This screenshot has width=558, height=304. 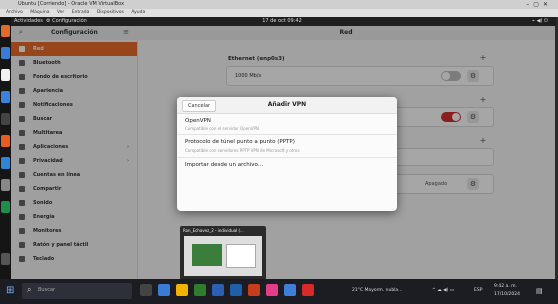 What do you see at coordinates (5, 53) in the screenshot?
I see `thunderbird-icon` at bounding box center [5, 53].